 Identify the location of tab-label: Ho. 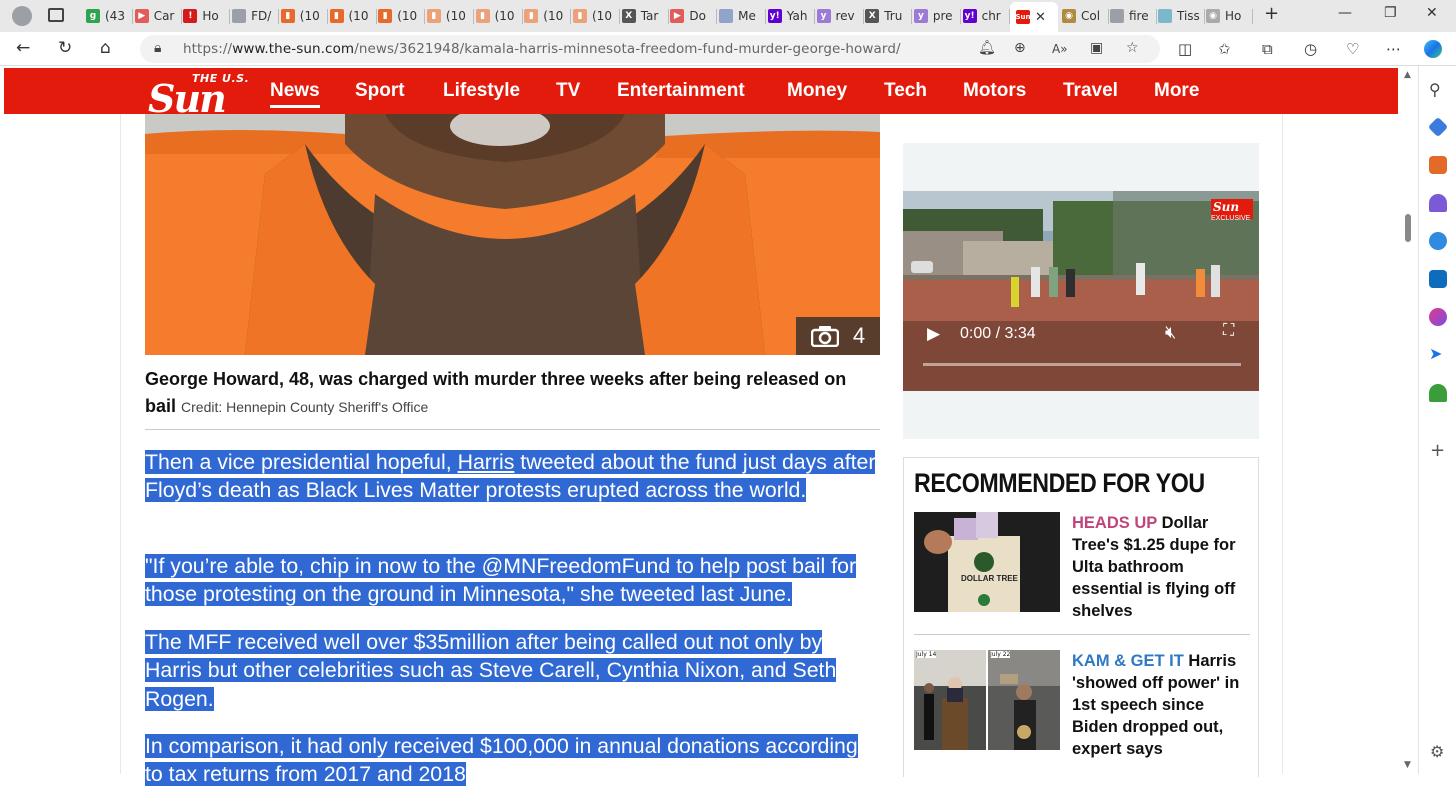
(210, 16).